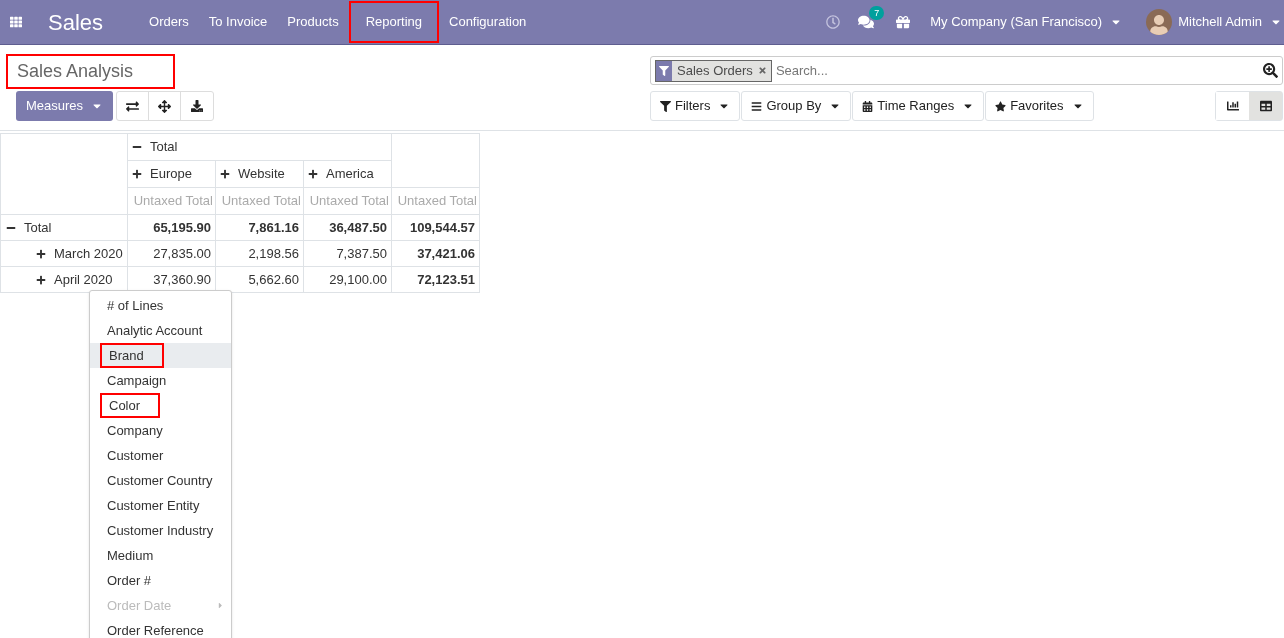 This screenshot has height=638, width=1284. What do you see at coordinates (155, 629) in the screenshot?
I see `item-label: Order Reference` at bounding box center [155, 629].